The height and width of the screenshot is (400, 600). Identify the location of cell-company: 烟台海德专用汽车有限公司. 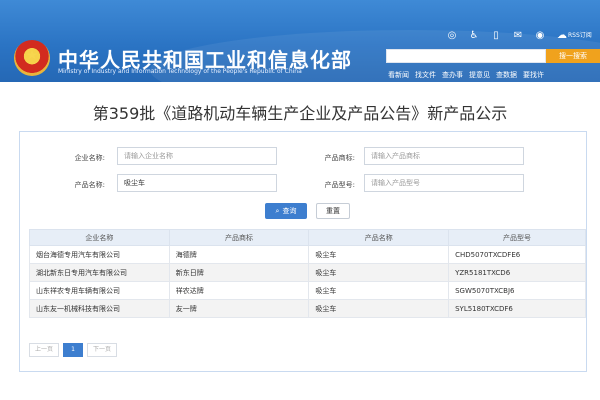
(100, 255).